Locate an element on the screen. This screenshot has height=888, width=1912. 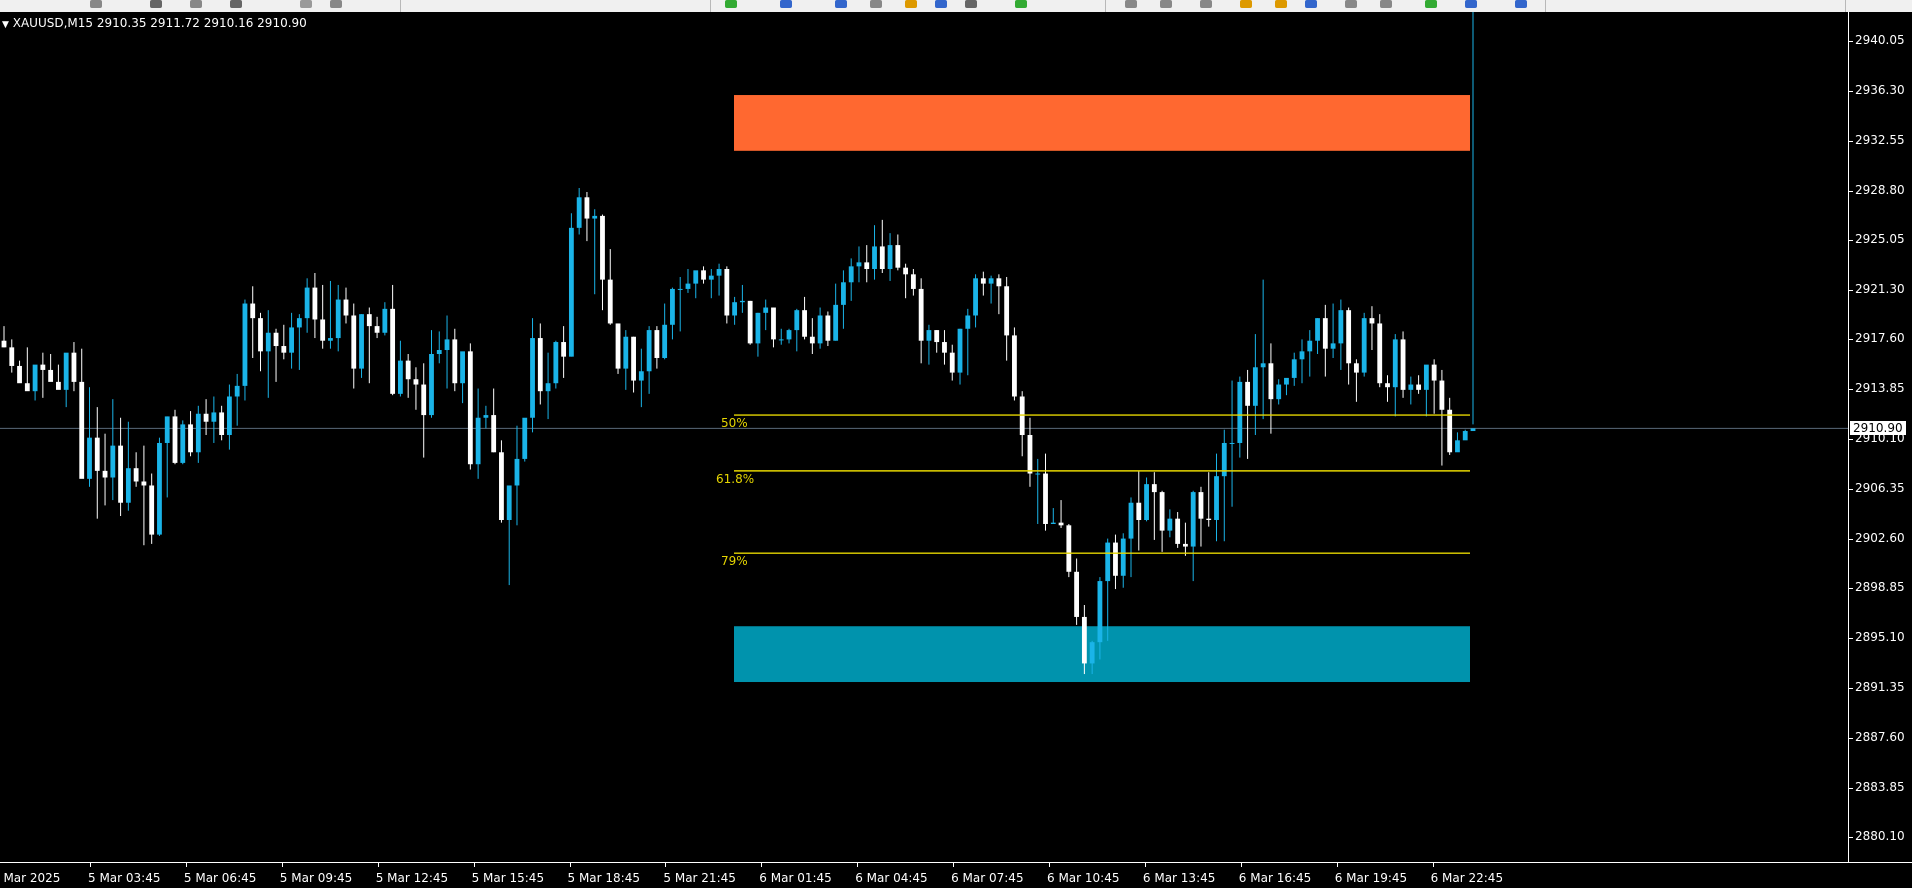
supply-zone is located at coordinates (1102, 123).